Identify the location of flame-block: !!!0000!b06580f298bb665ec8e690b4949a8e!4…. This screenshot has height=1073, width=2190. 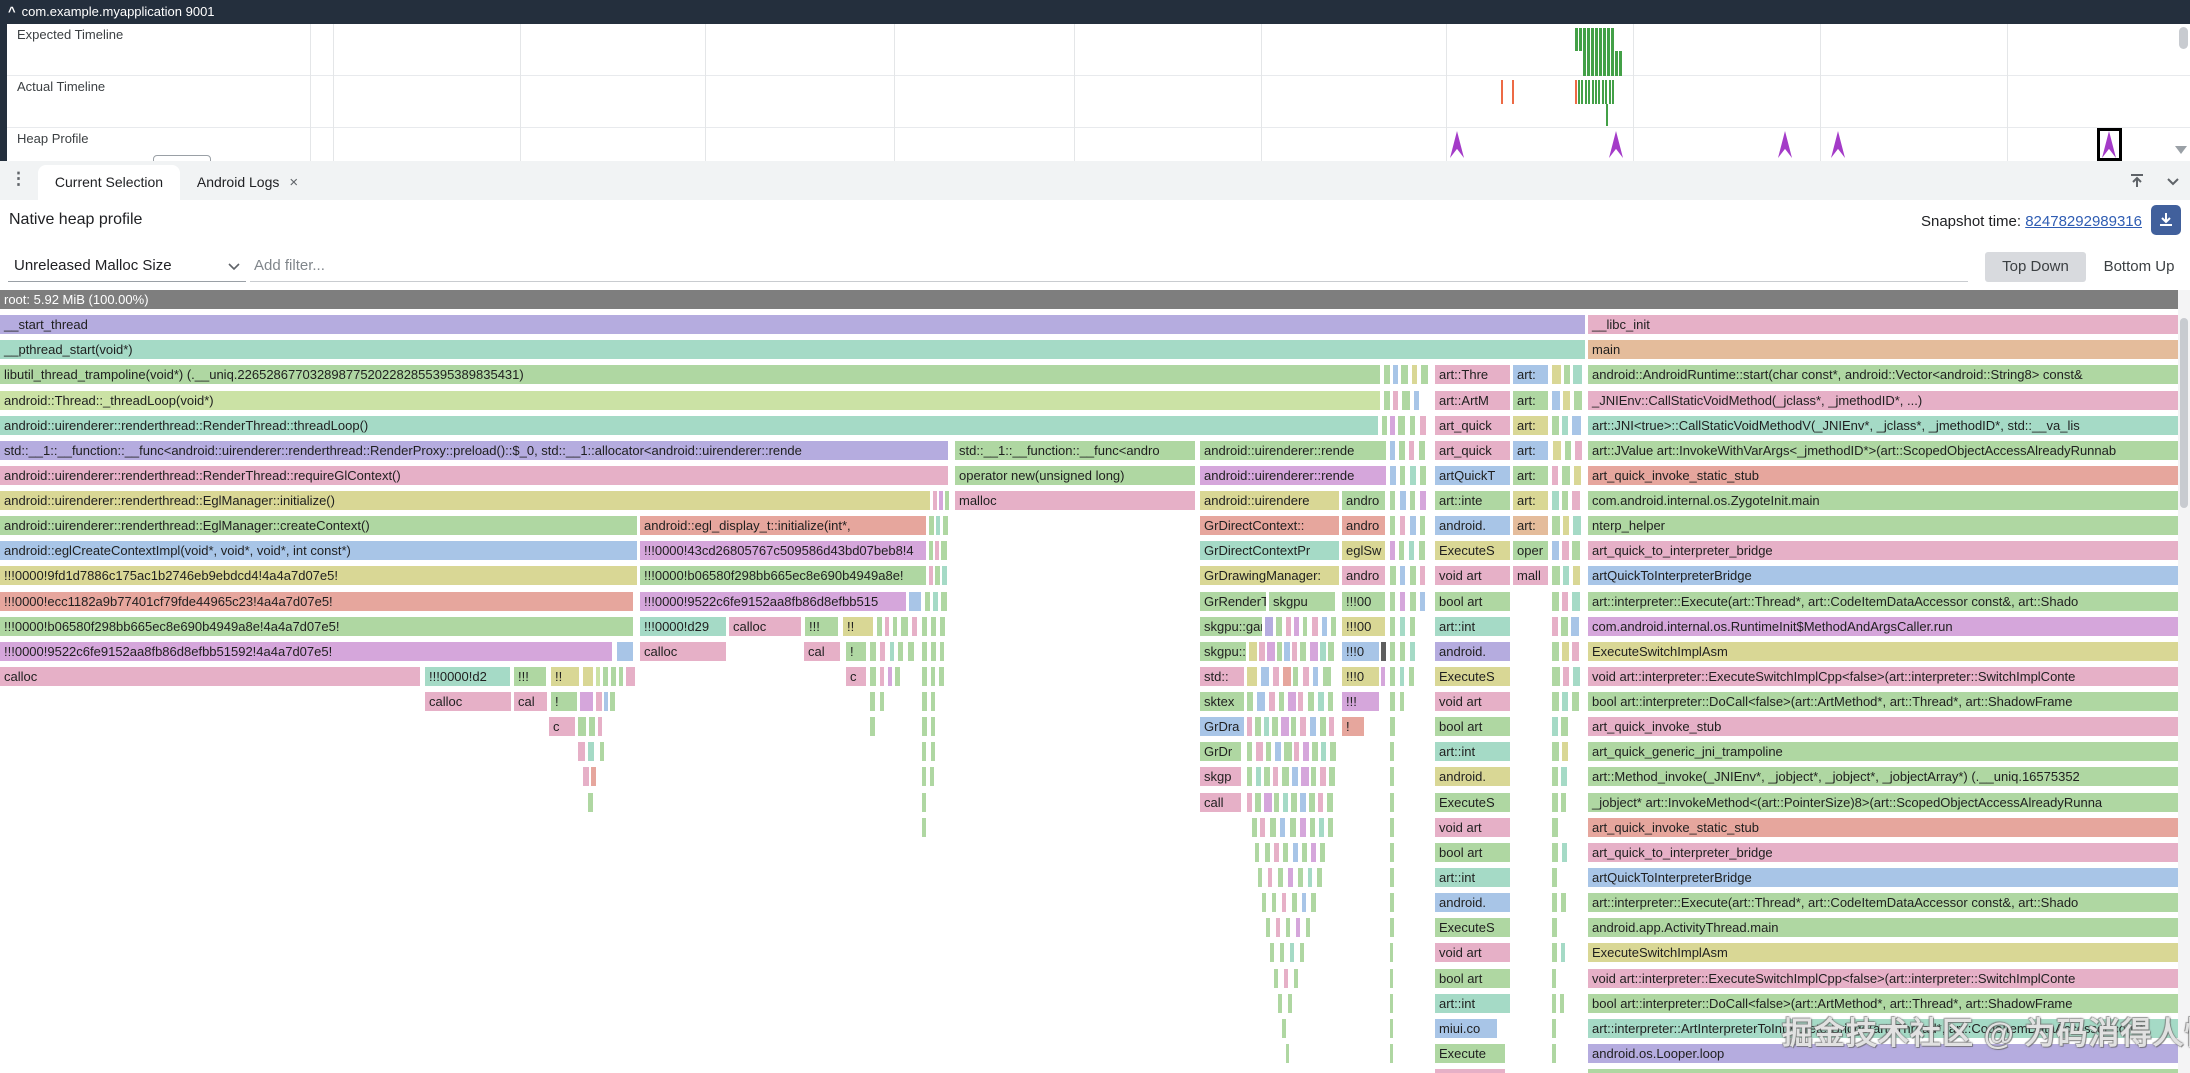
(316, 626).